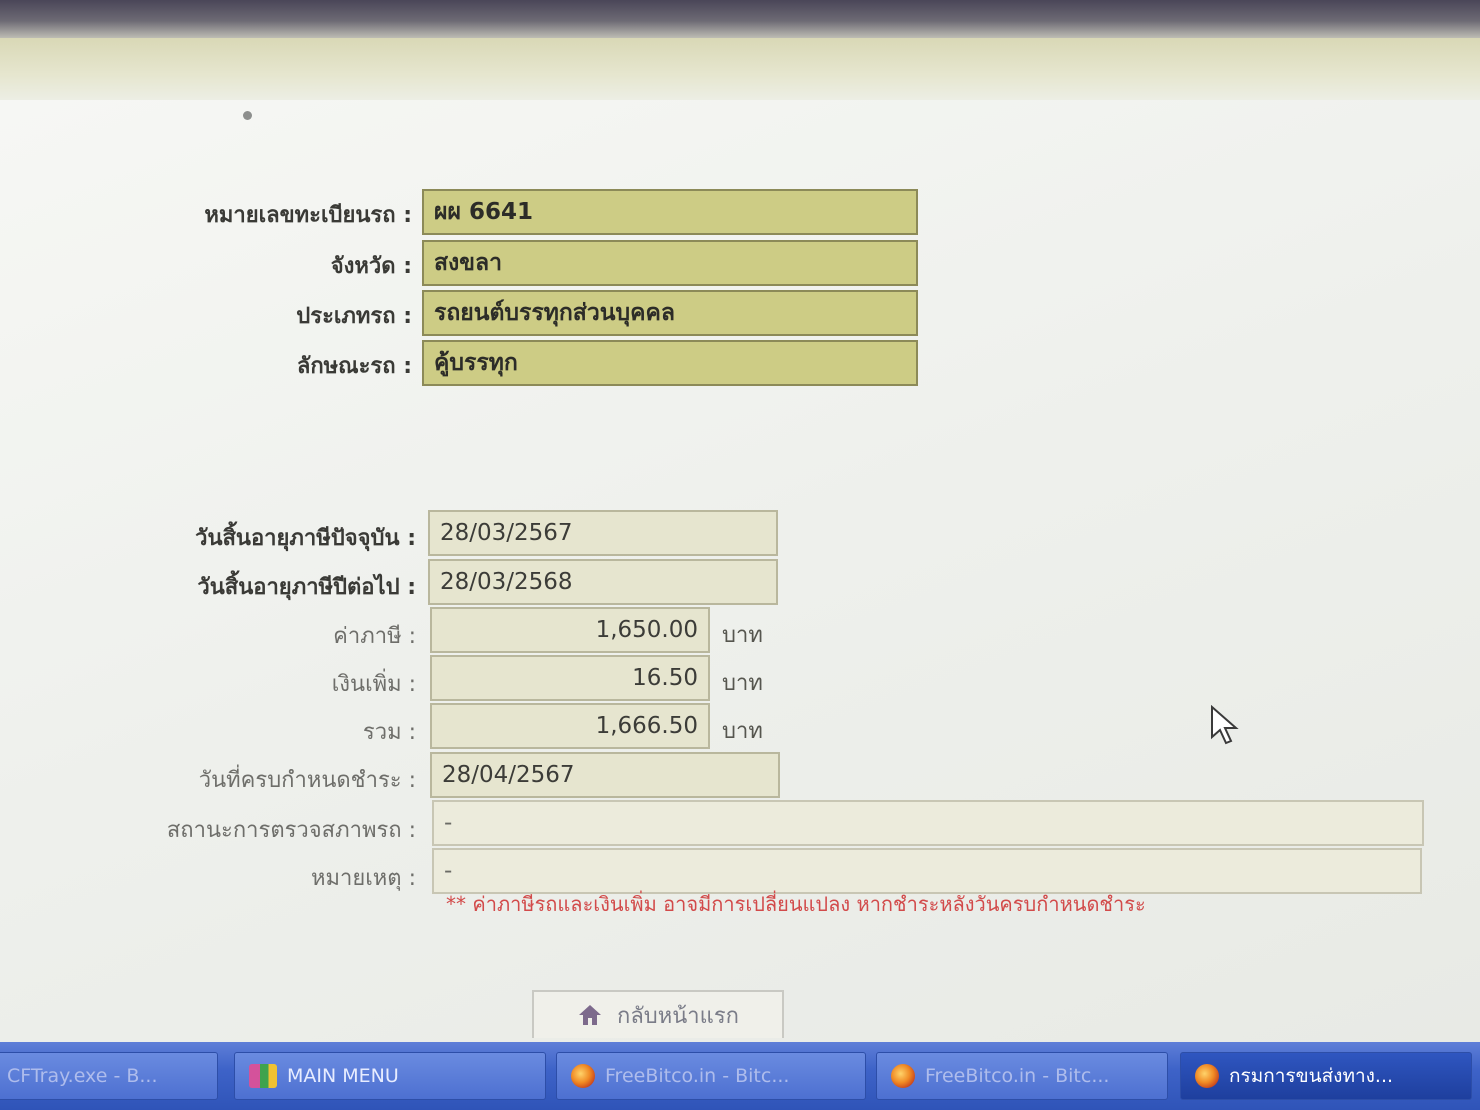  What do you see at coordinates (678, 1016) in the screenshot?
I see `back-to-home-label: กลับหน้าแรก` at bounding box center [678, 1016].